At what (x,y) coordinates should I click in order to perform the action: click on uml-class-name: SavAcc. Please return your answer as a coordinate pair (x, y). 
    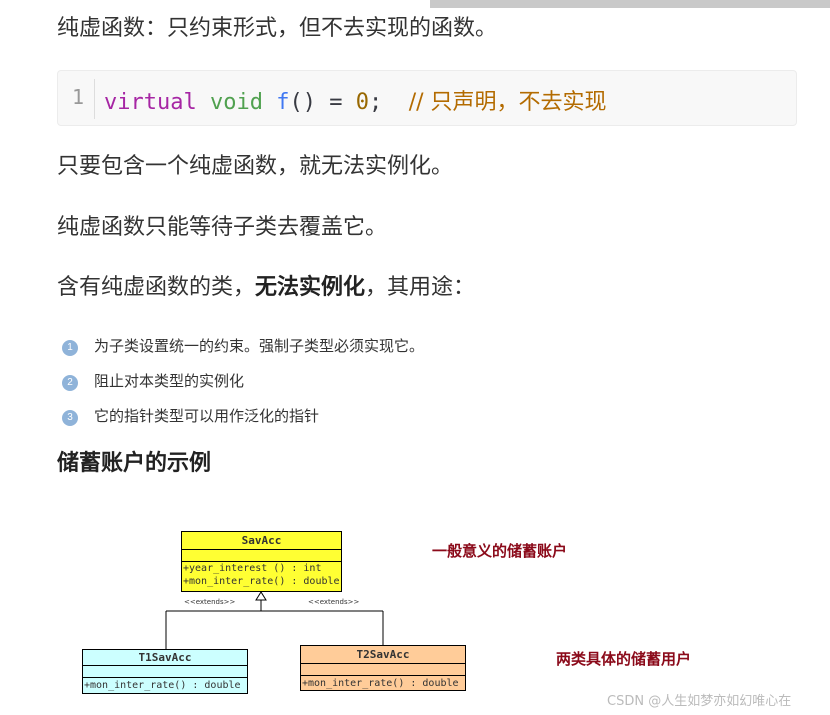
    Looking at the image, I should click on (261, 541).